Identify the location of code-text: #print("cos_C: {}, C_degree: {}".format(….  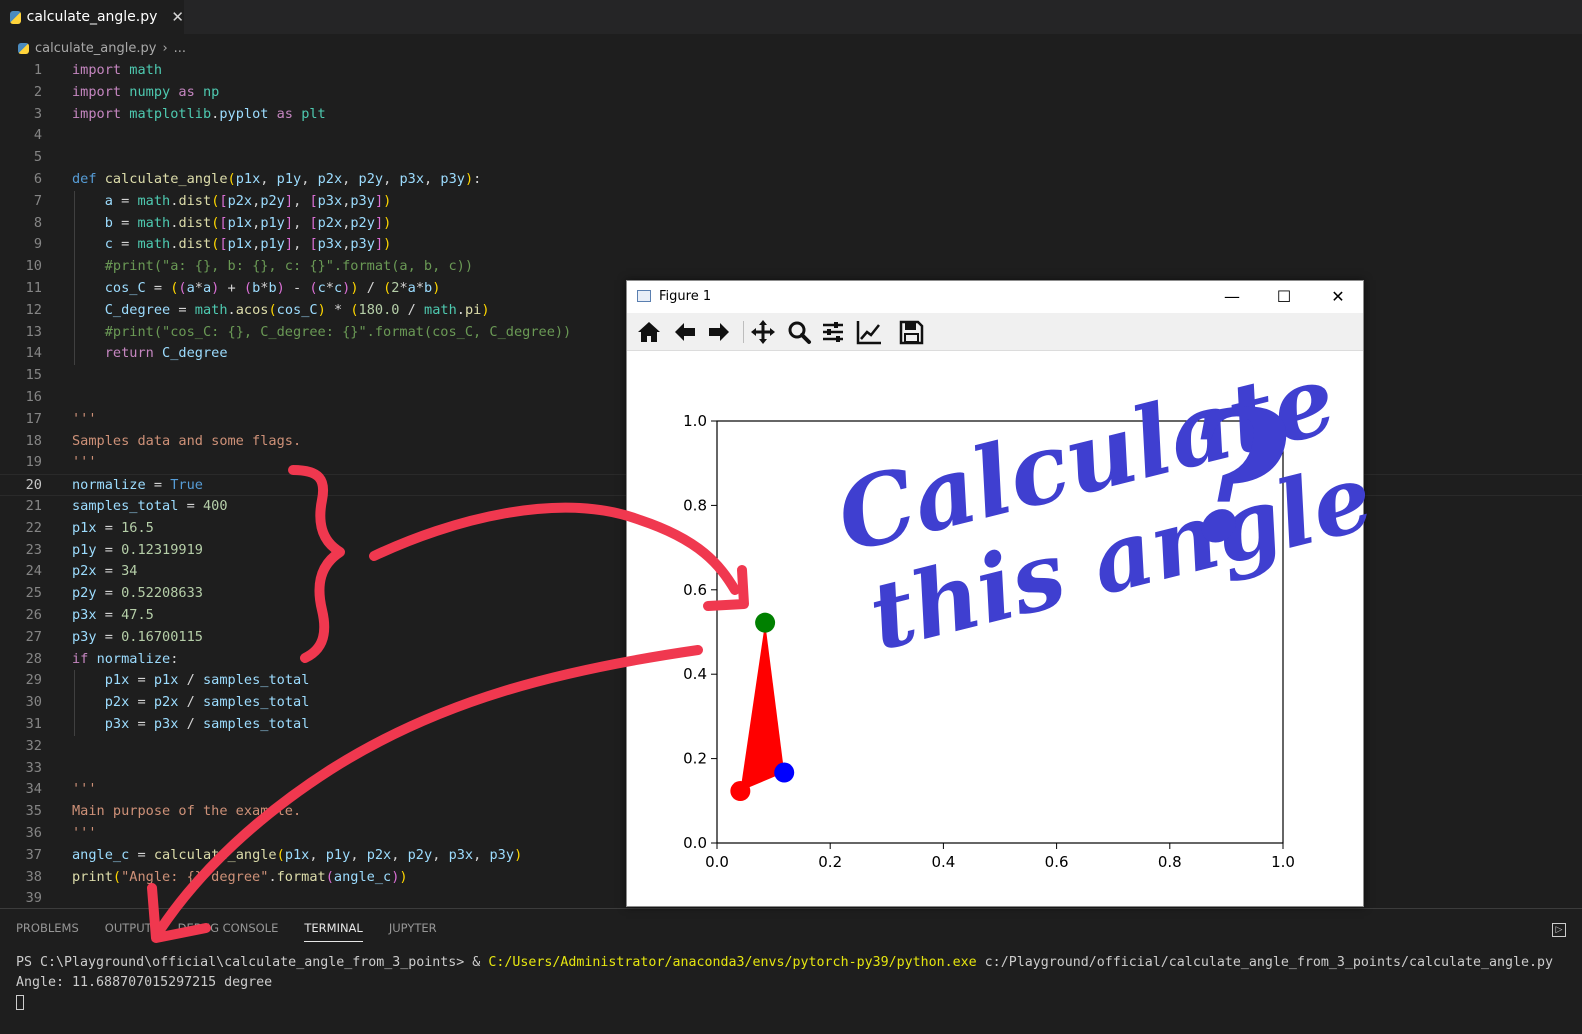
(322, 333).